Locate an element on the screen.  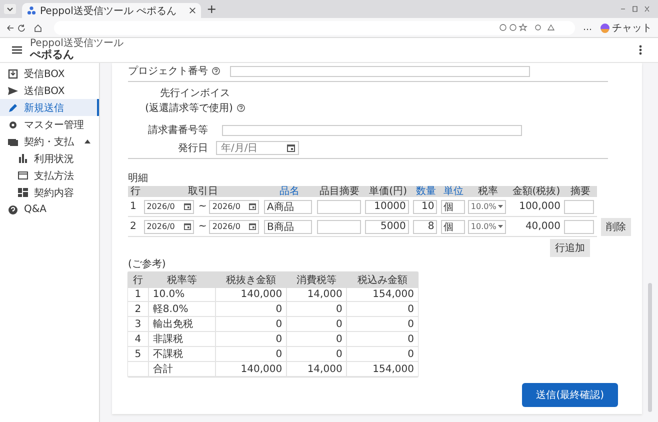
chevron-down-icon is located at coordinates (10, 9).